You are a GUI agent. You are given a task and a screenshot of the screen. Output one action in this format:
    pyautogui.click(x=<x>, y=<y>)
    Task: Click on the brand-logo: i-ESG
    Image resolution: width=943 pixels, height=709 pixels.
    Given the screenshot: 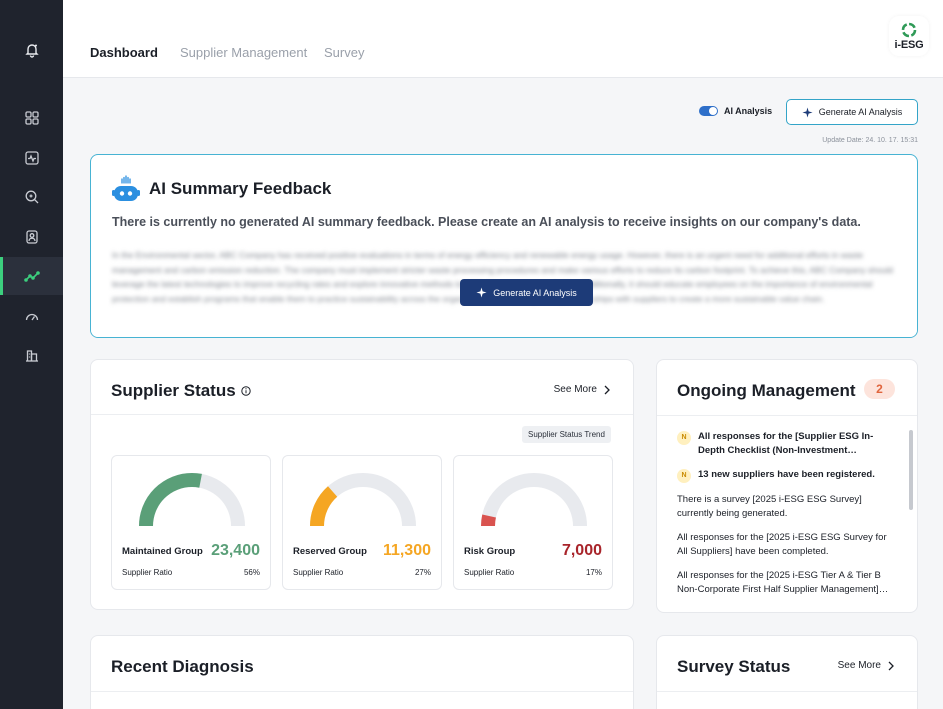 What is the action you would take?
    pyautogui.click(x=909, y=36)
    